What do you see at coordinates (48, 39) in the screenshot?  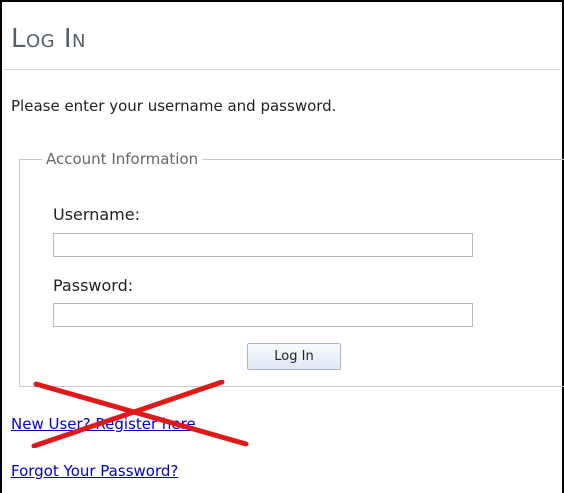 I see `page-title: Log In` at bounding box center [48, 39].